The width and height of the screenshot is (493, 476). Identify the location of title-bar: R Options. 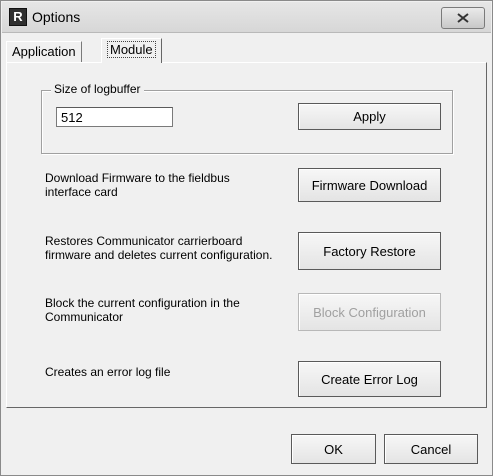
(246, 17).